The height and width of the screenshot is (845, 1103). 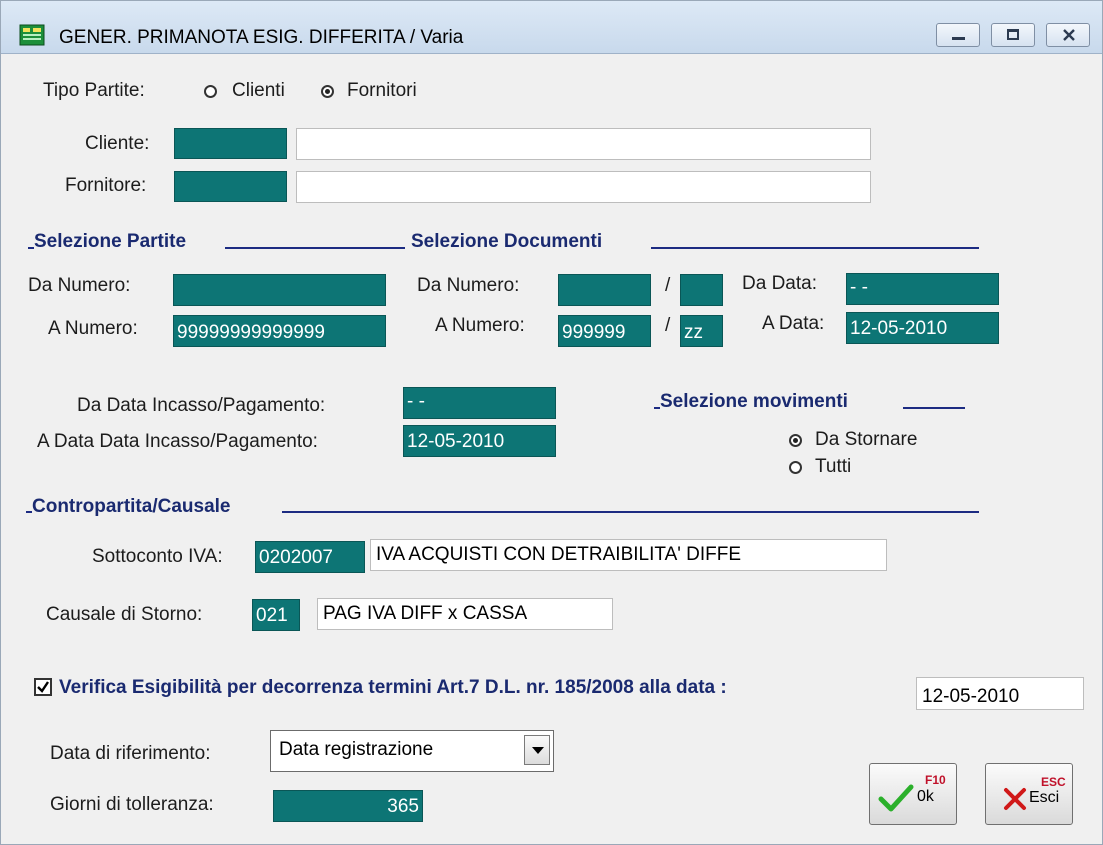 I want to click on a-data-incasso-label: A Data Data Incasso/Pagamento:, so click(x=177, y=441).